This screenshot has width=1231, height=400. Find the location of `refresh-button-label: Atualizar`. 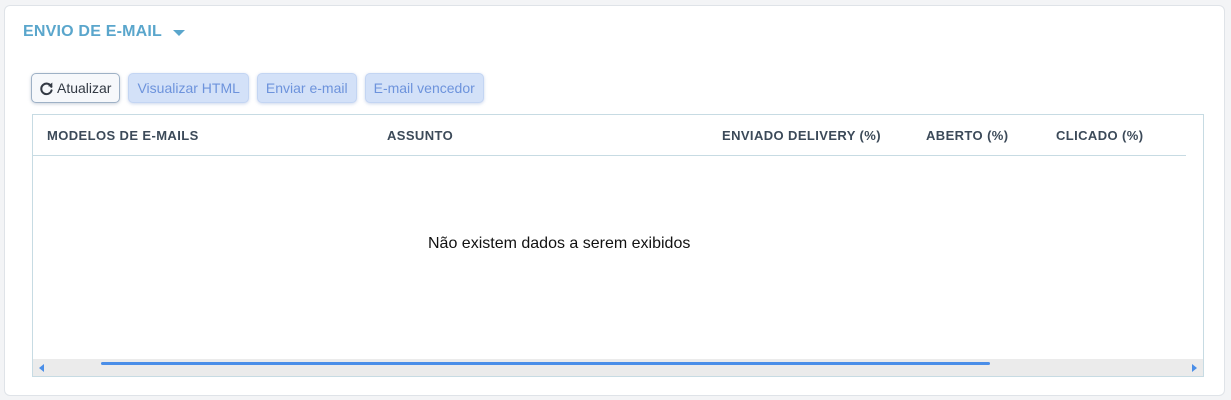

refresh-button-label: Atualizar is located at coordinates (84, 88).